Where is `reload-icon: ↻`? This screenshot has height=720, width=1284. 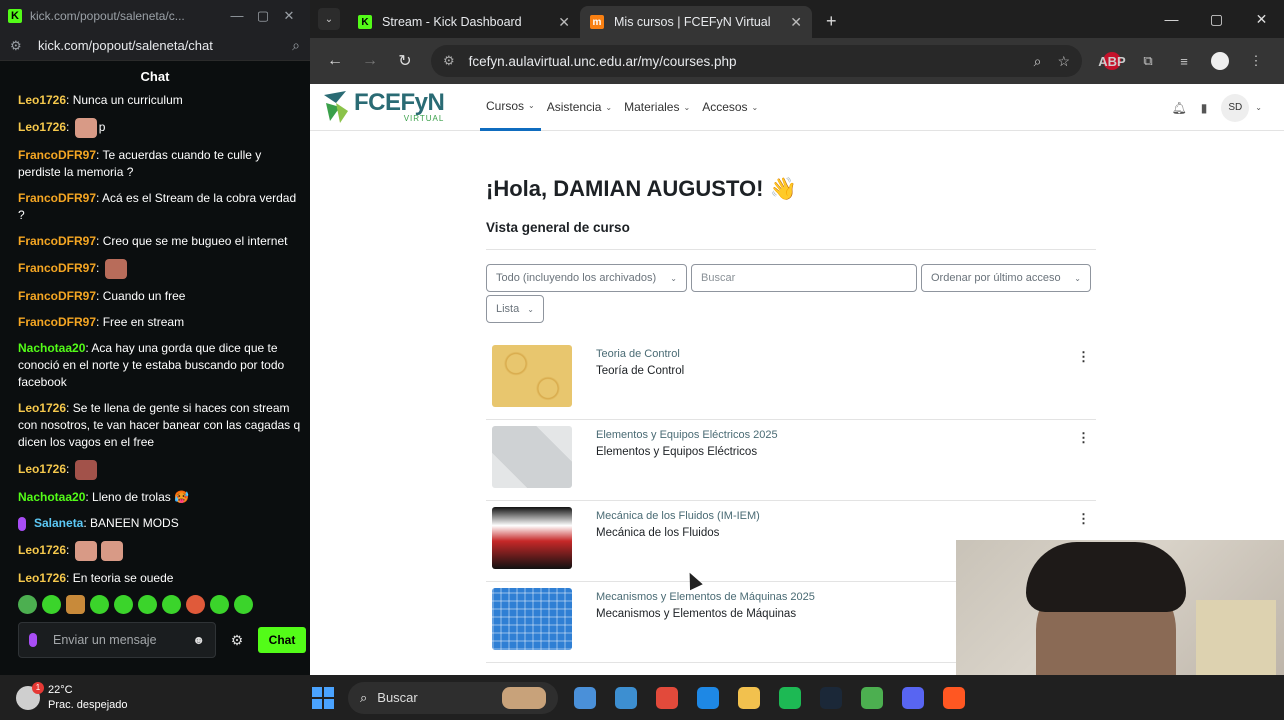
reload-icon: ↻ is located at coordinates (405, 61).